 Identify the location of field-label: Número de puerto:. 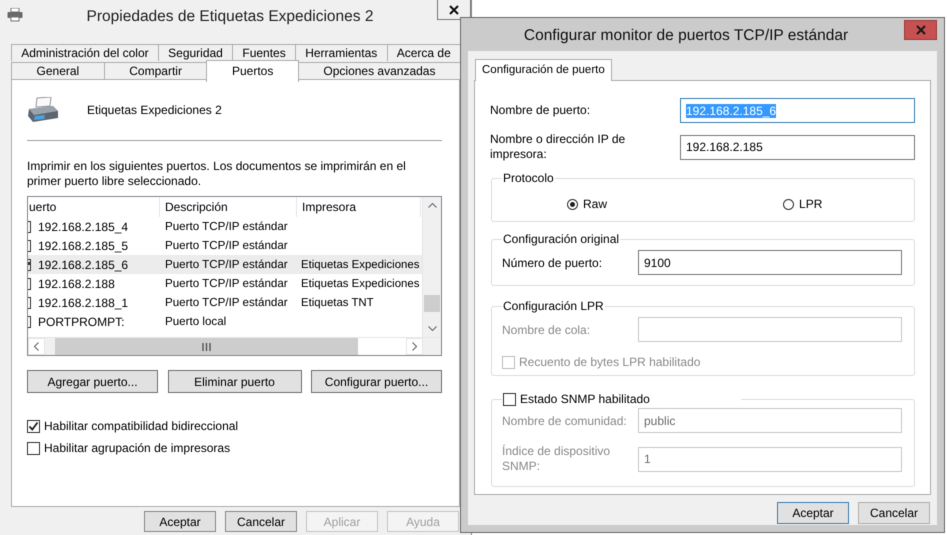
(553, 263).